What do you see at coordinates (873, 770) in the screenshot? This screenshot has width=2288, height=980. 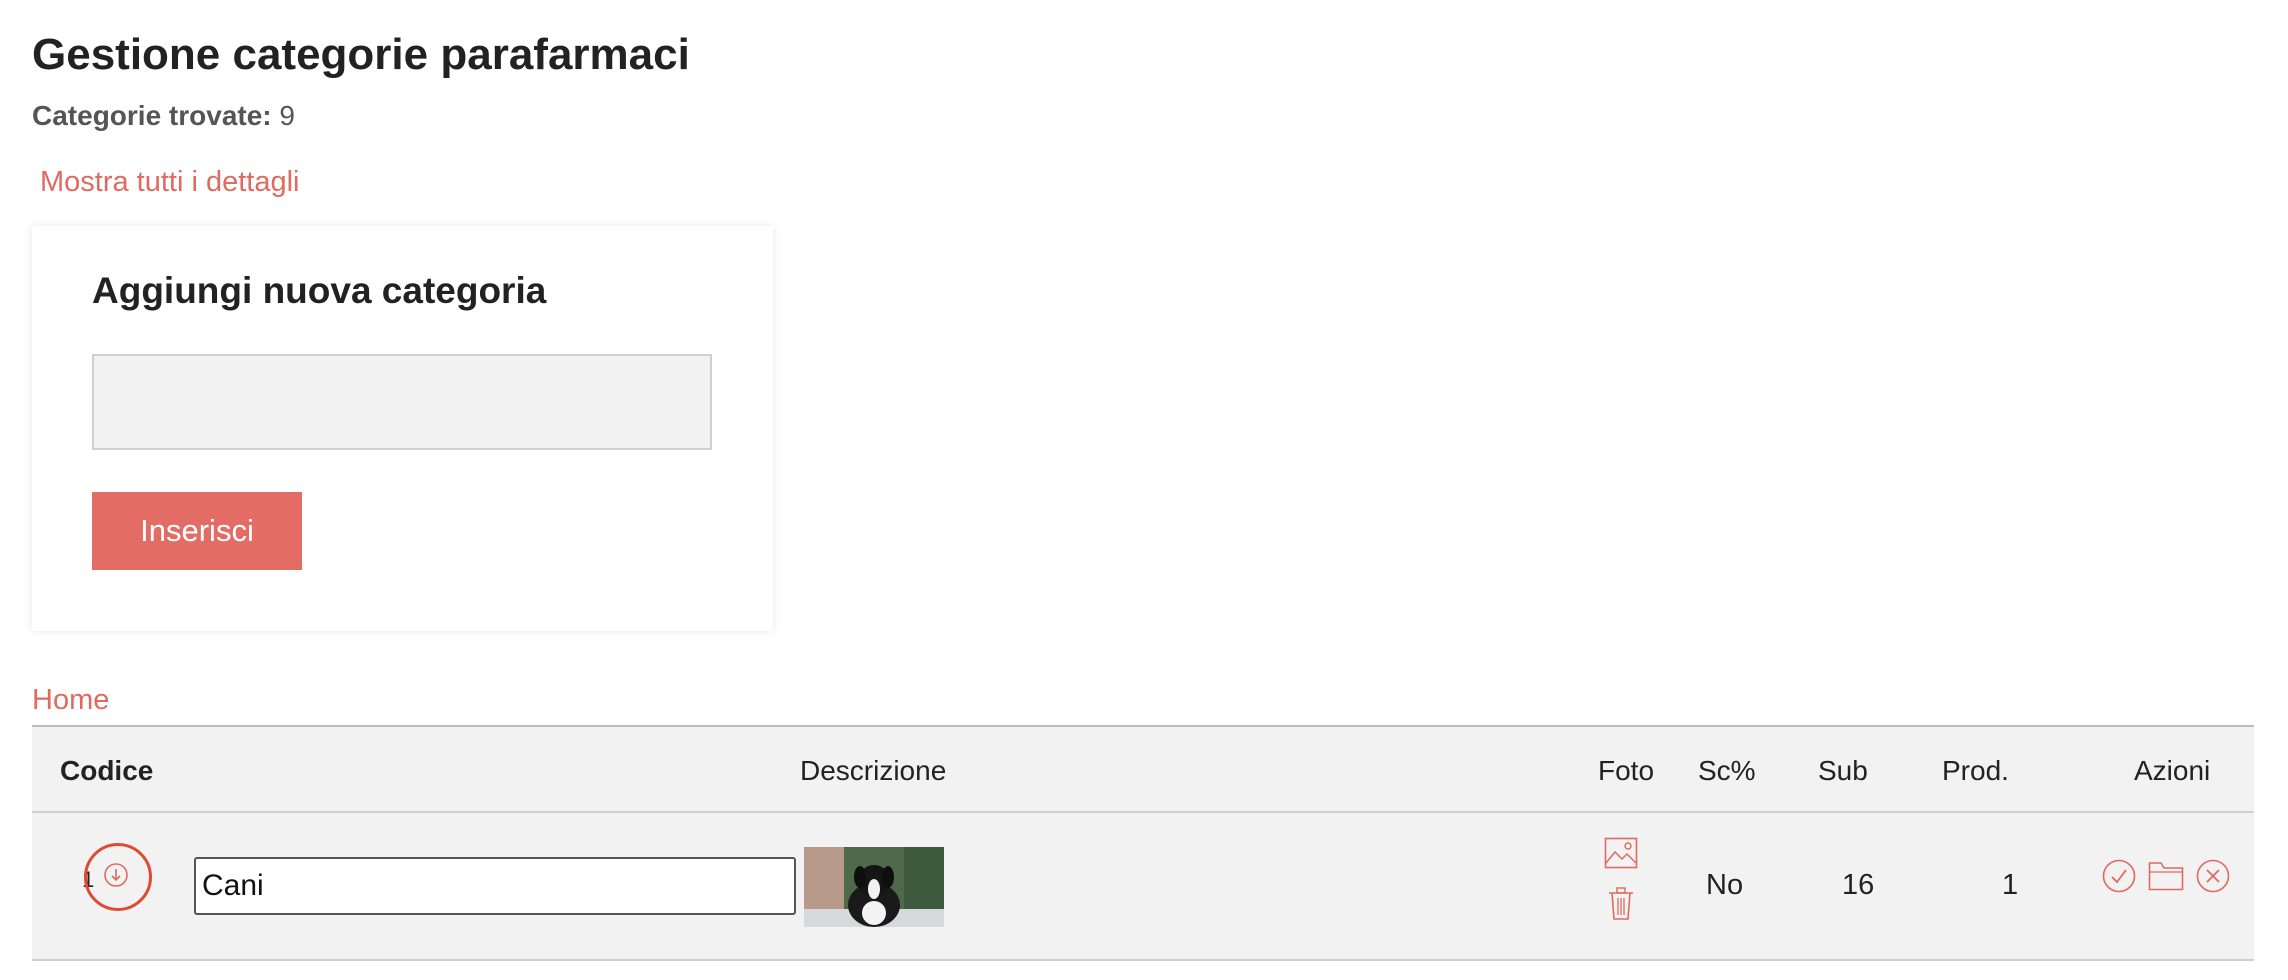 I see `column-header-description: Descrizione` at bounding box center [873, 770].